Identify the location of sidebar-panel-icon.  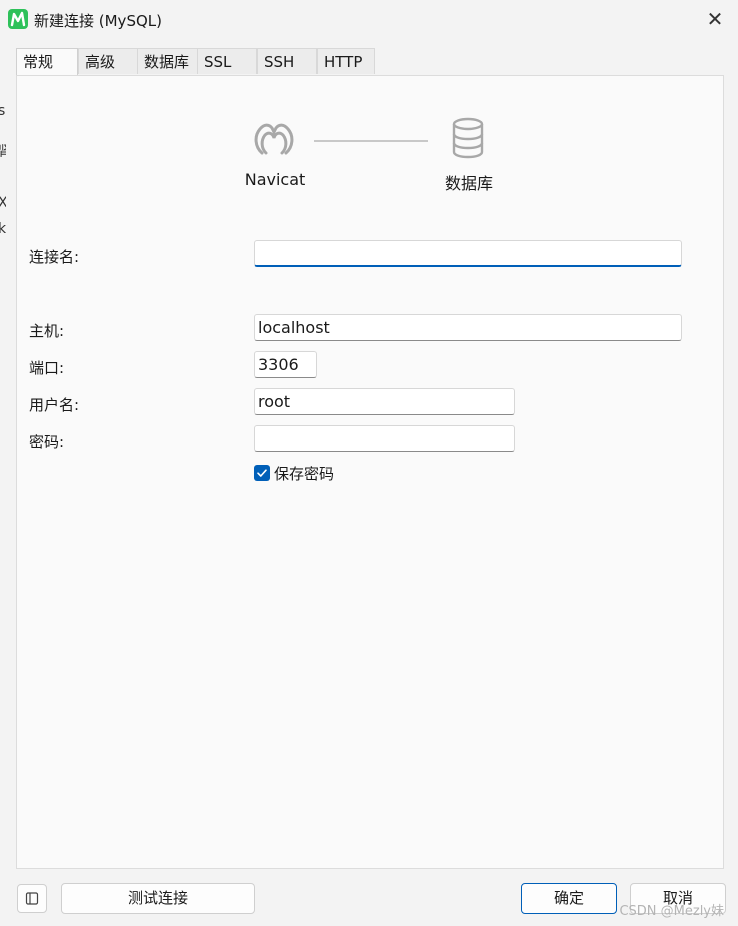
(32, 898).